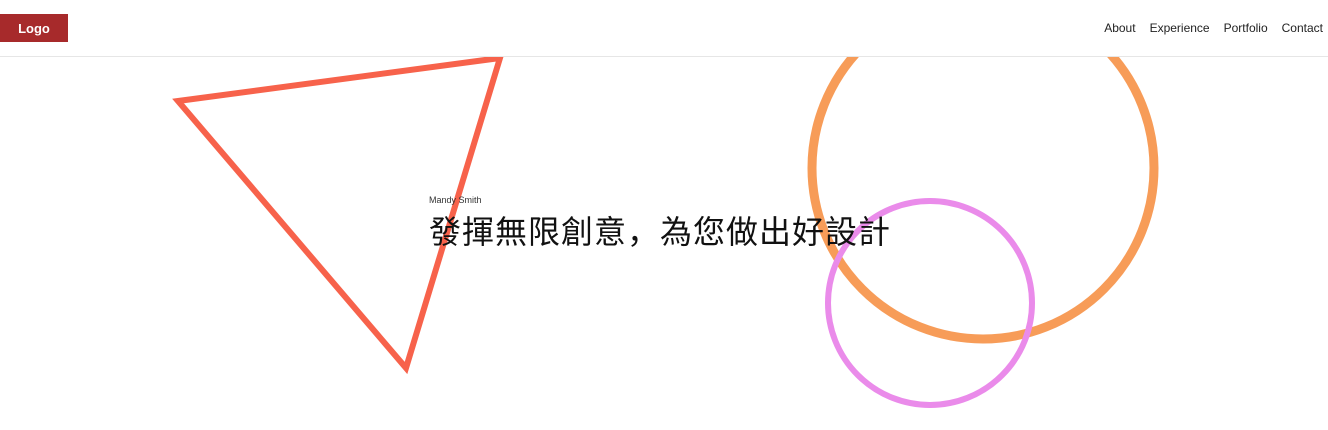  What do you see at coordinates (34, 28) in the screenshot?
I see `logo-button: Logo` at bounding box center [34, 28].